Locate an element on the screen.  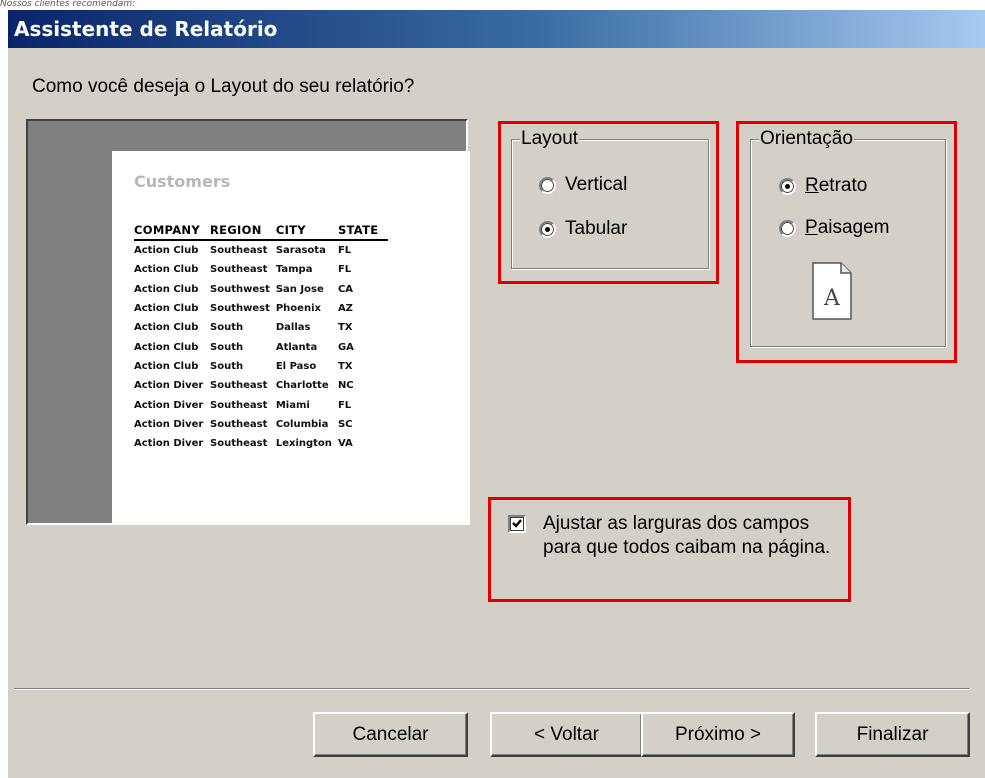
preview-cell: San Jose is located at coordinates (299, 289).